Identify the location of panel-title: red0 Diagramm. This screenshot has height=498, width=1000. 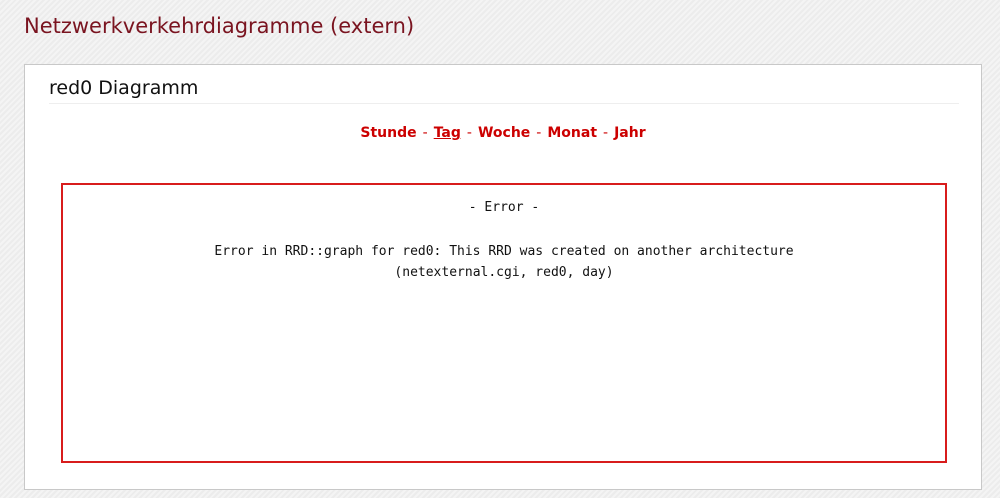
(504, 90).